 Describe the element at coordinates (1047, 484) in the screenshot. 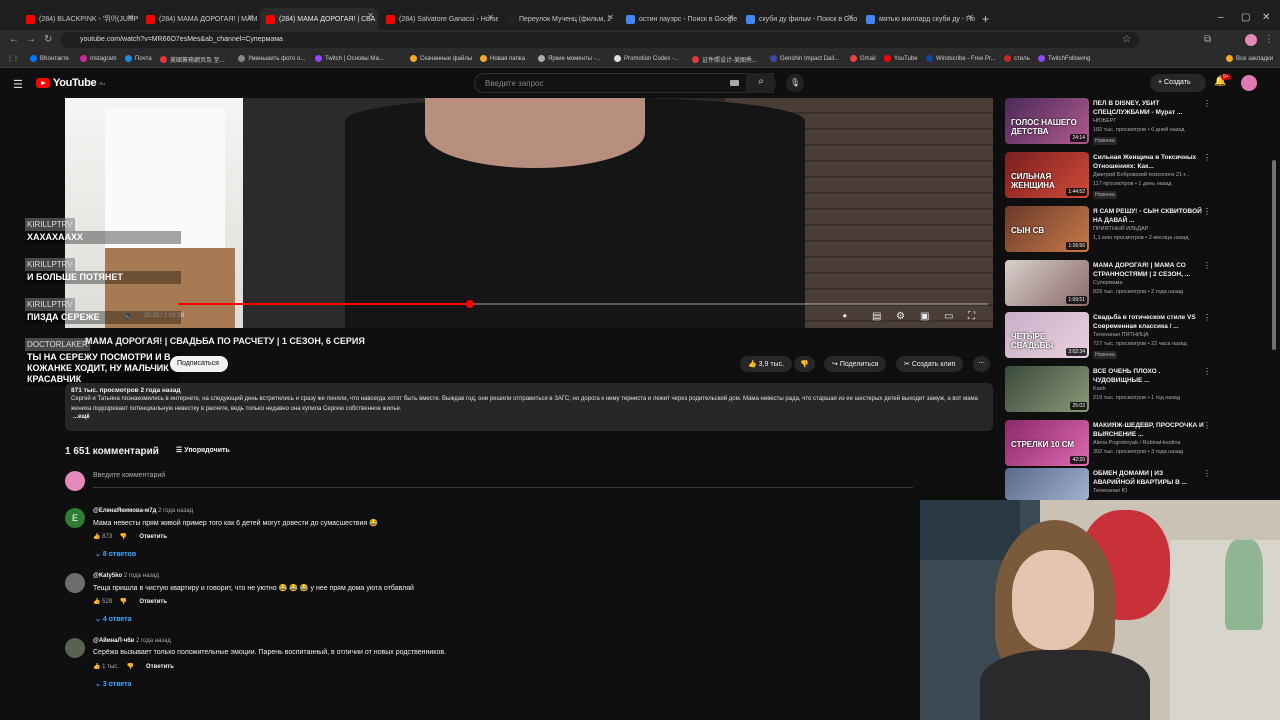

I see `recommendation-thumbnail` at that location.